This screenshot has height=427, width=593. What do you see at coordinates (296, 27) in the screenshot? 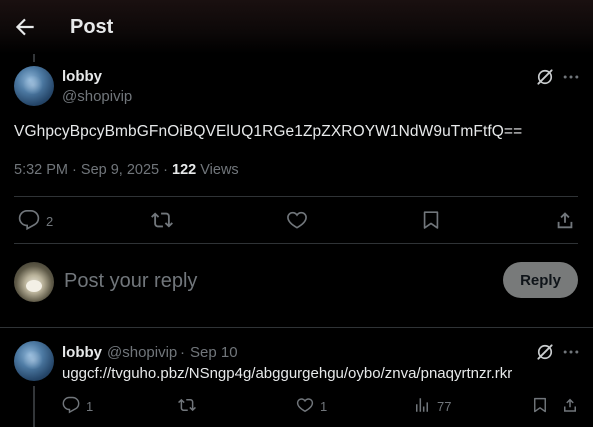
I see `top-bar: Post` at bounding box center [296, 27].